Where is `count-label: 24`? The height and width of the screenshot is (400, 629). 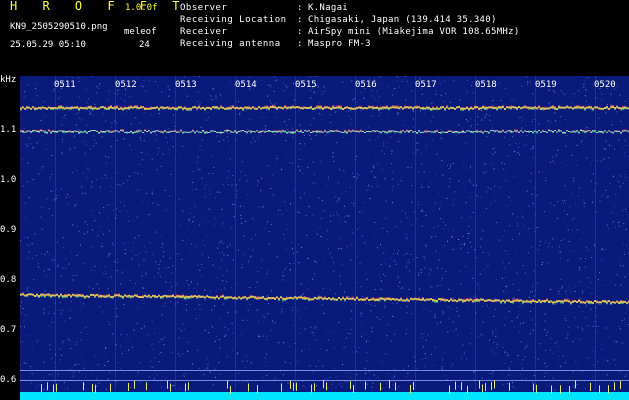
count-label: 24 is located at coordinates (144, 45).